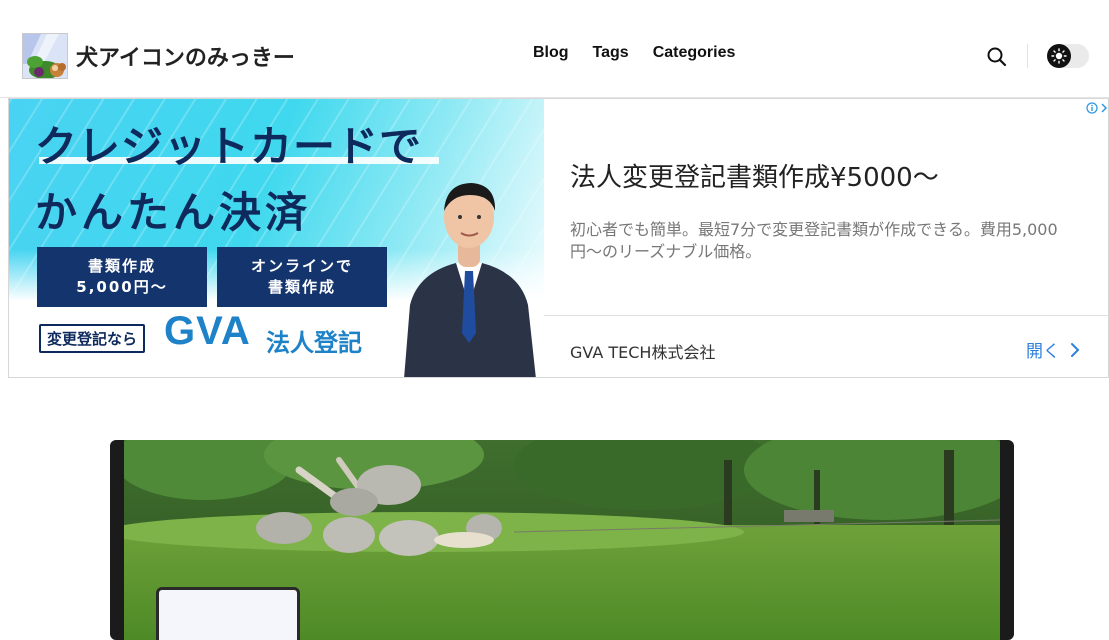  I want to click on ad-open-button: 開く, so click(1053, 349).